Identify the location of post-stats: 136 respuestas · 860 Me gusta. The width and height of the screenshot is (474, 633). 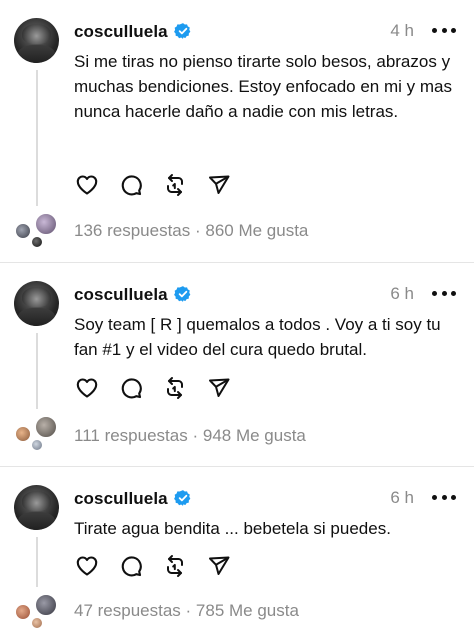
(191, 231).